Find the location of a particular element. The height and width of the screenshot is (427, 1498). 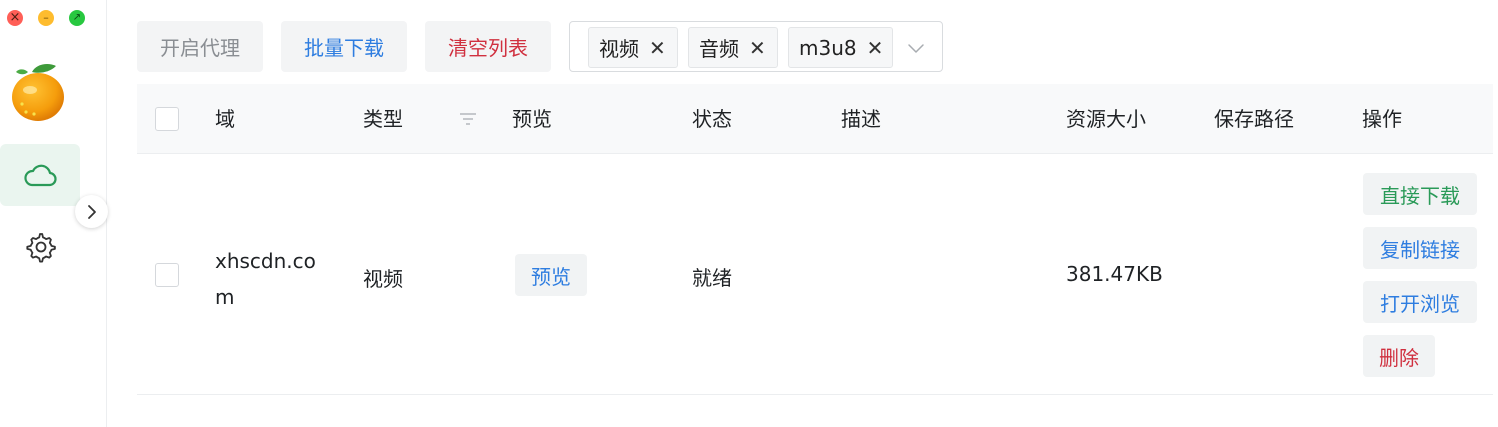

column-header-status: 状态 is located at coordinates (712, 119).